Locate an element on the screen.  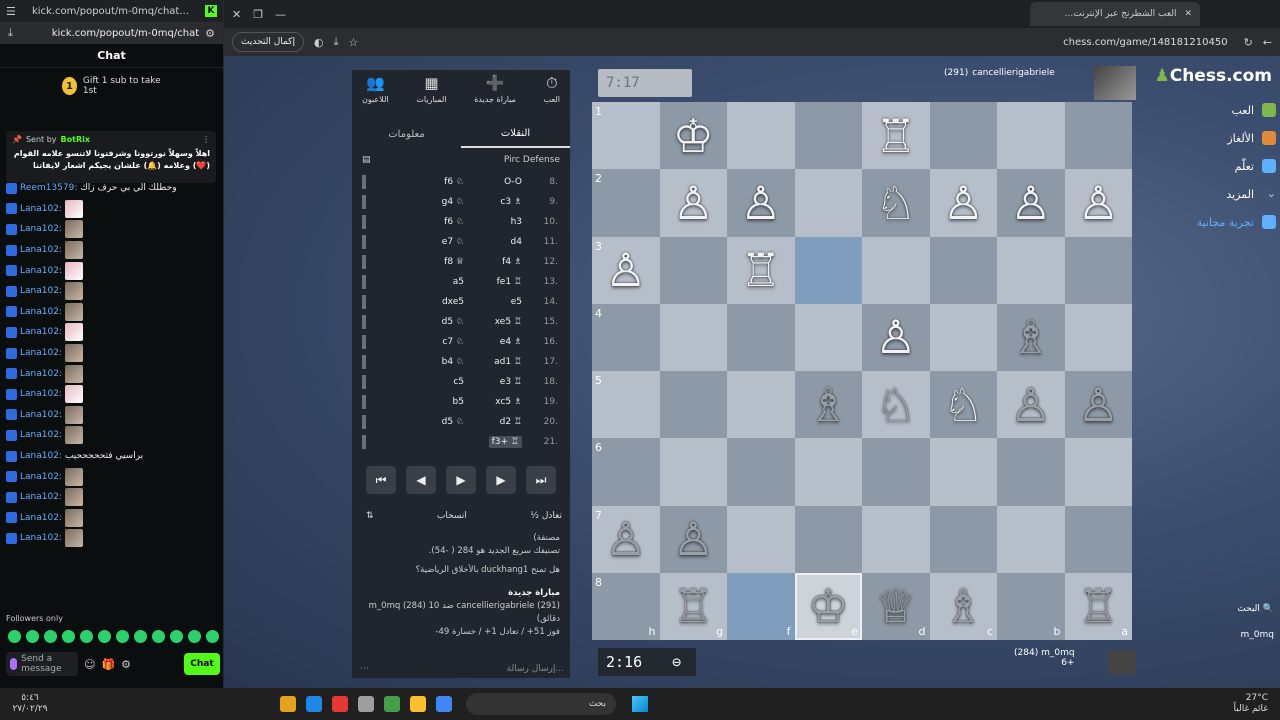
update-button: إكمال التحديث is located at coordinates (268, 42).